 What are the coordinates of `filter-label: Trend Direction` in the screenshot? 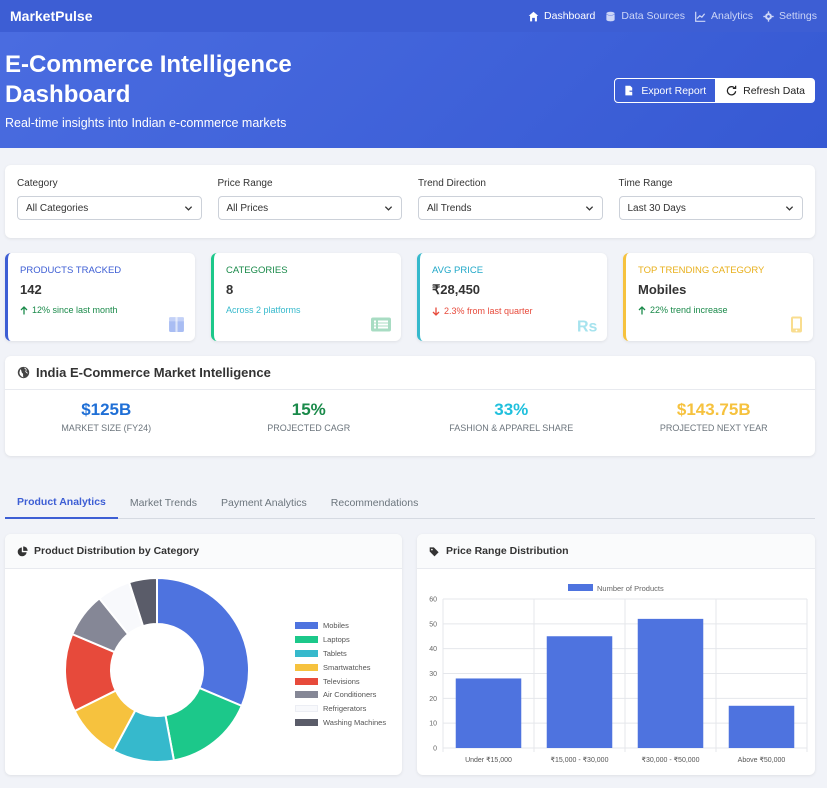 It's located at (452, 183).